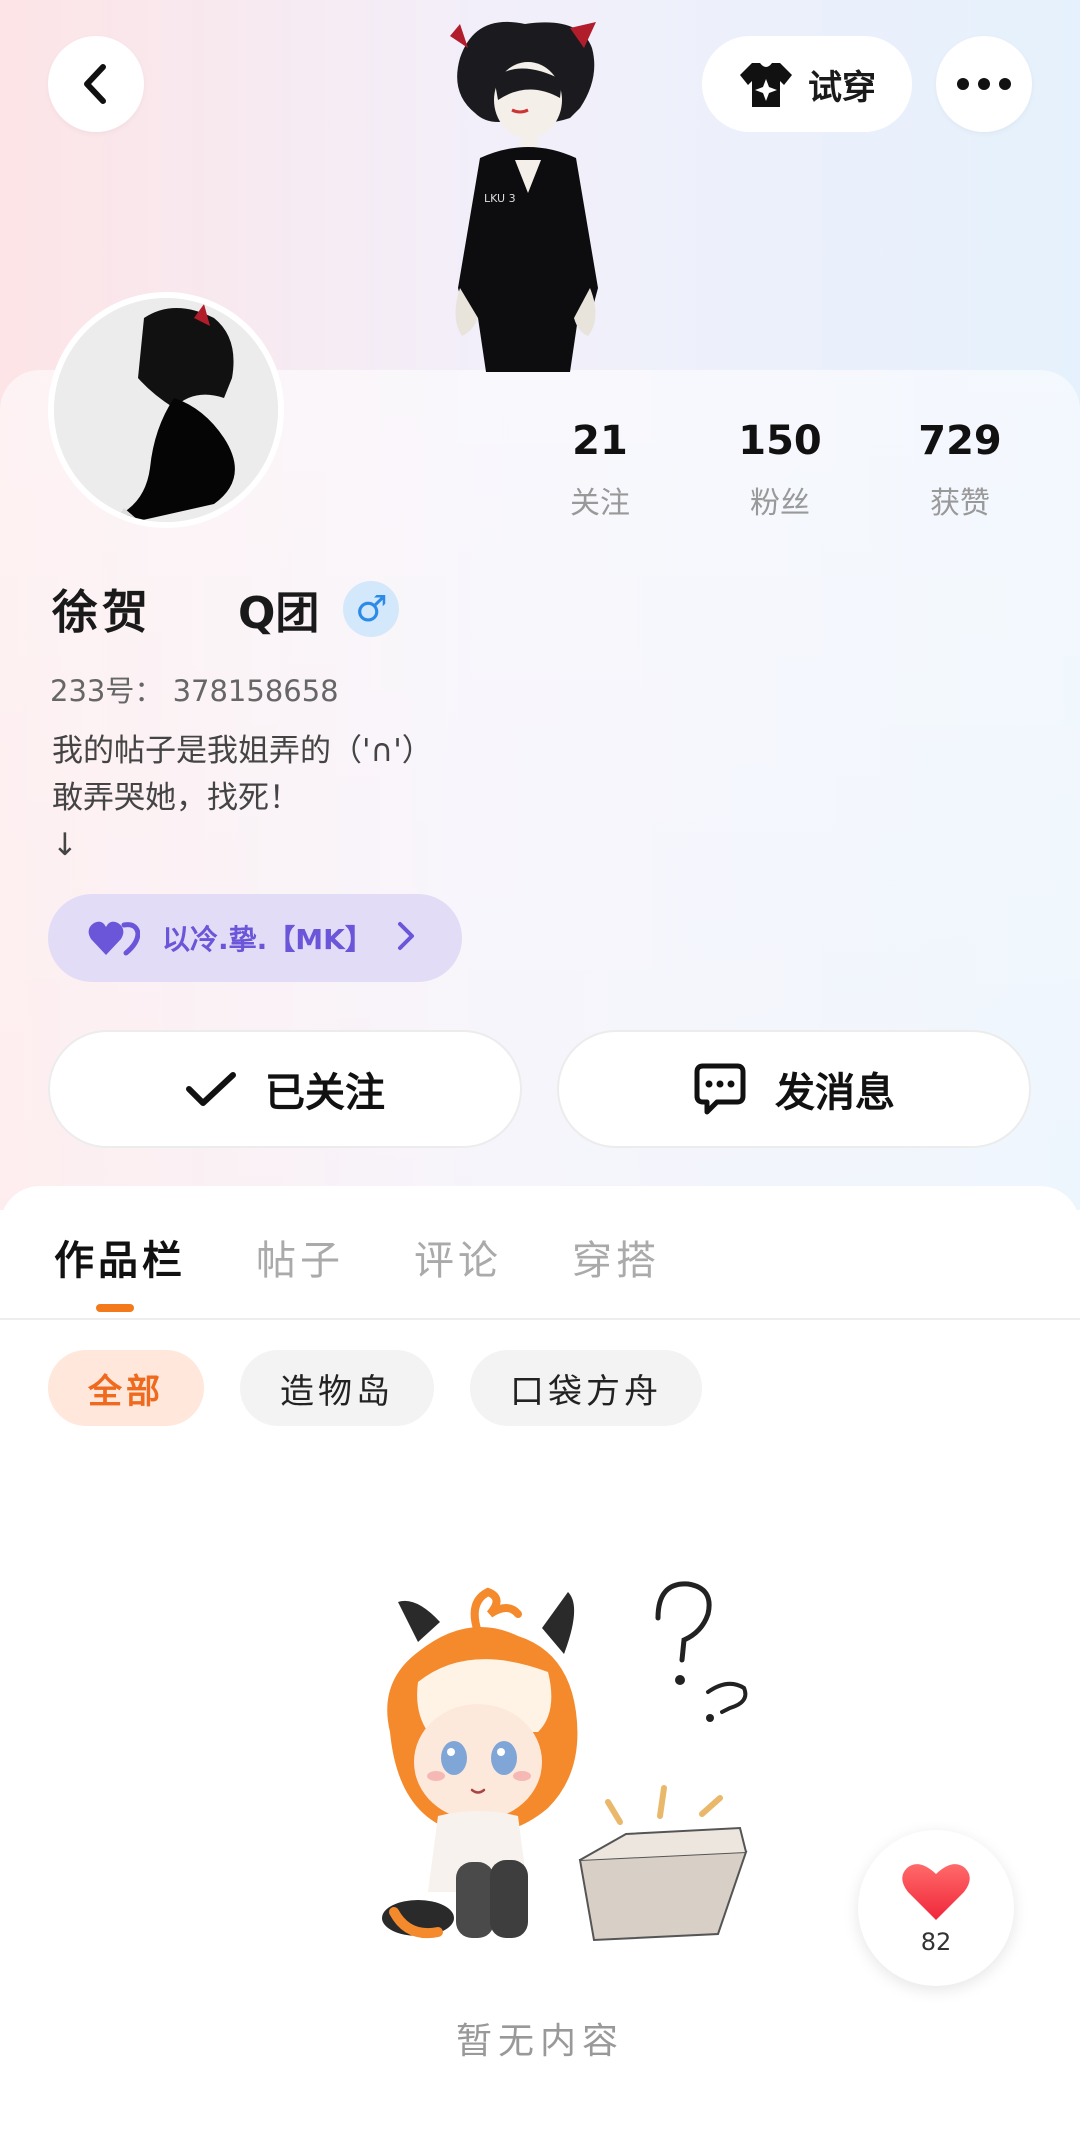  Describe the element at coordinates (540, 1319) in the screenshot. I see `tabs-divider` at that location.